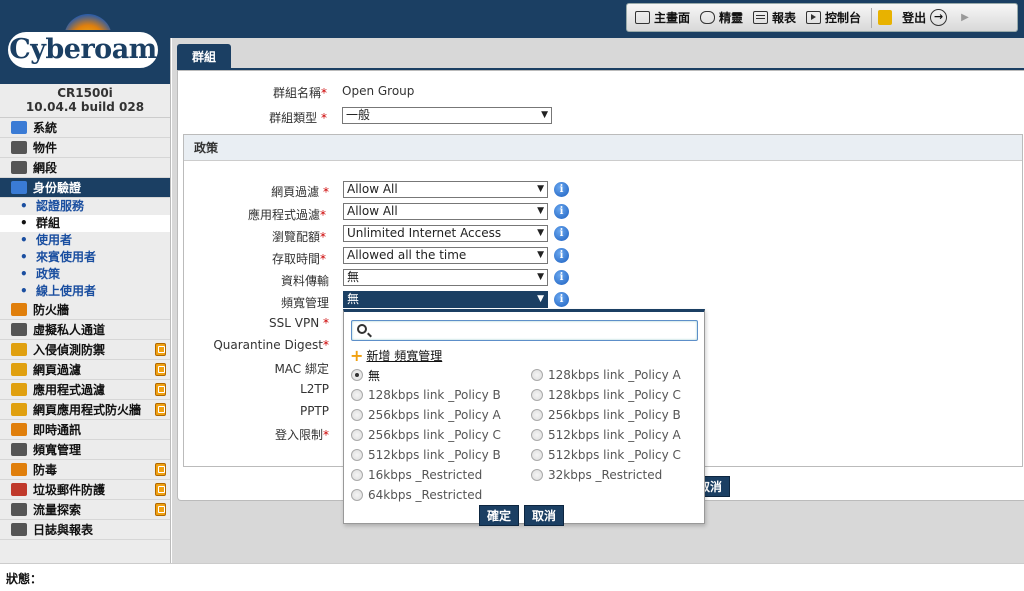 Image resolution: width=1024 pixels, height=591 pixels. Describe the element at coordinates (614, 415) in the screenshot. I see `bandwidth-option-label: 256kbps link _Policy B` at that location.